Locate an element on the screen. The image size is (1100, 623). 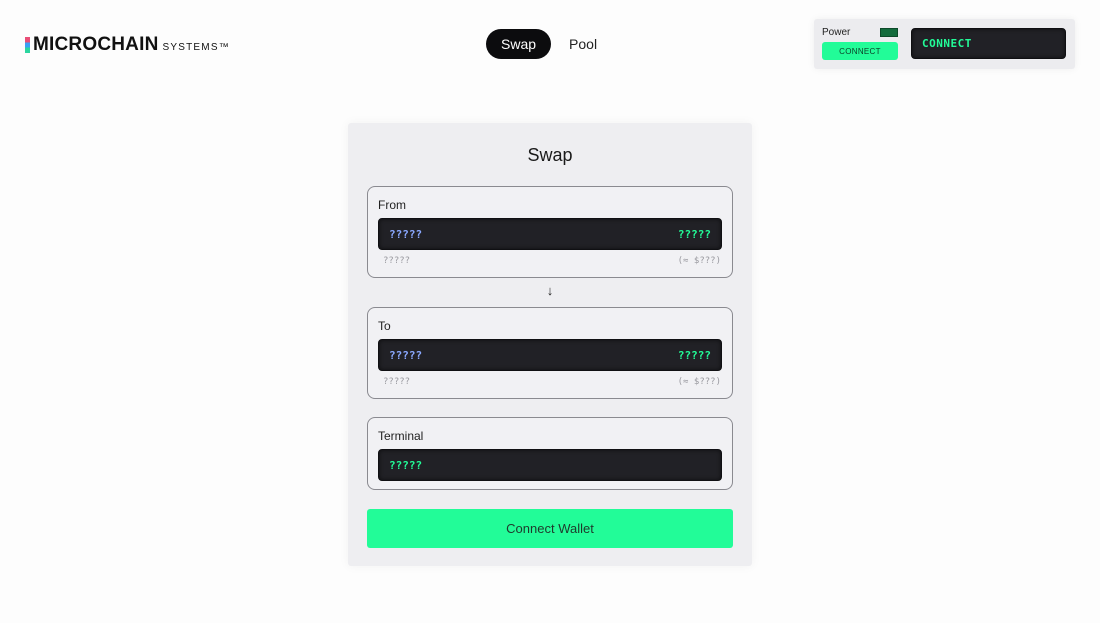
from-token-selector: ????? is located at coordinates (405, 234).